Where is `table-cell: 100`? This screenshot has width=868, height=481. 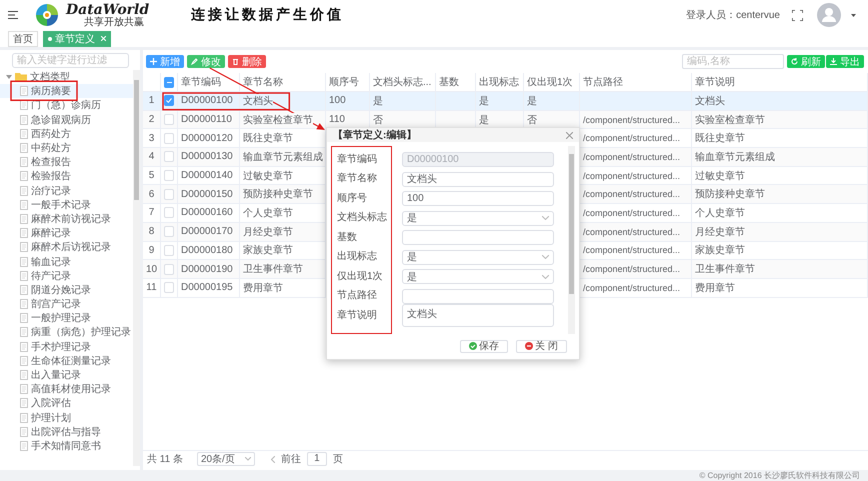
table-cell: 100 is located at coordinates (348, 101).